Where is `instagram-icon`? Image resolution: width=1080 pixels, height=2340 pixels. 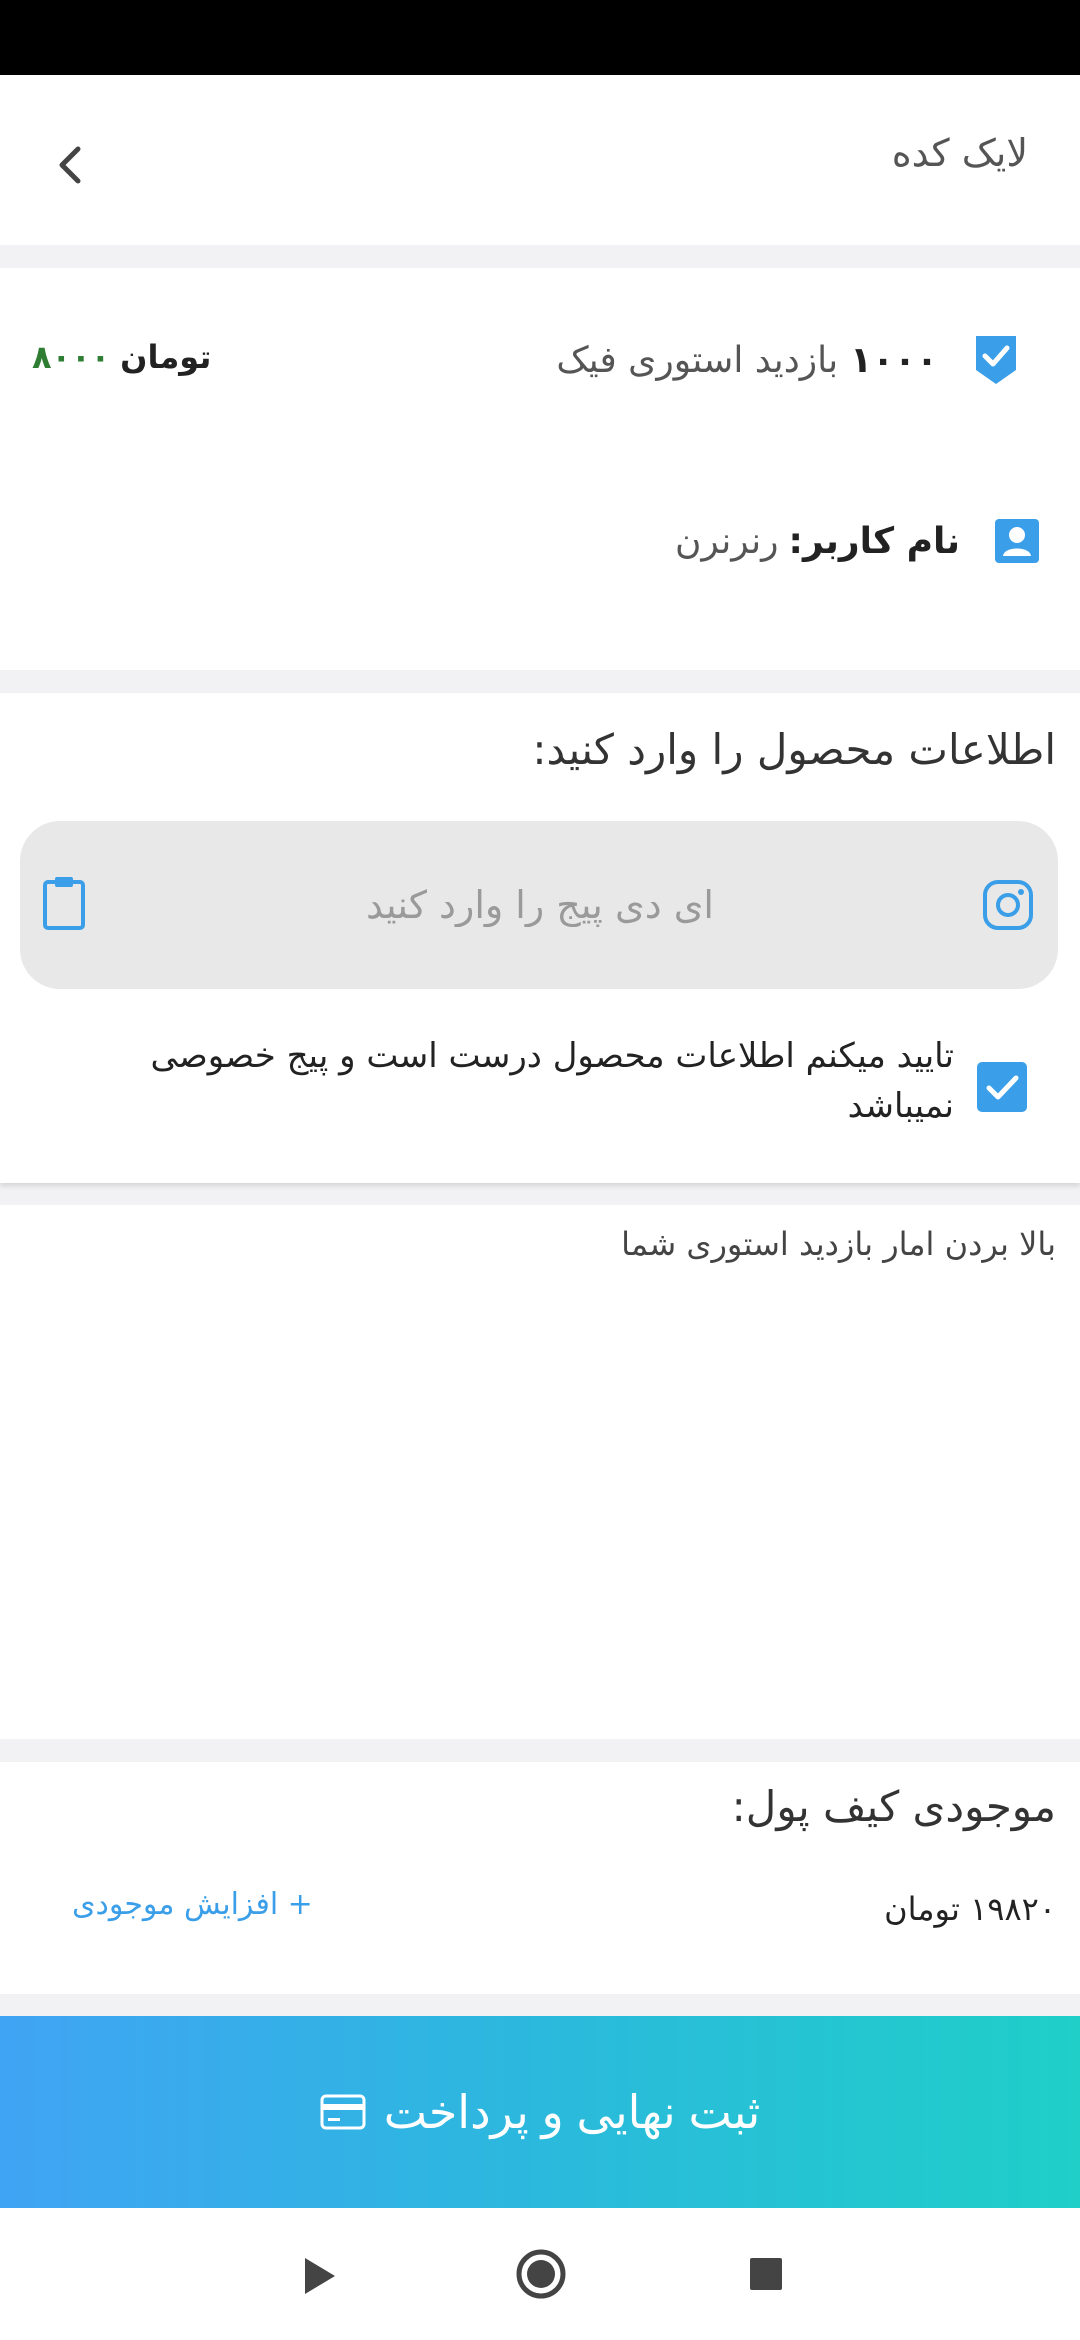 instagram-icon is located at coordinates (1008, 905).